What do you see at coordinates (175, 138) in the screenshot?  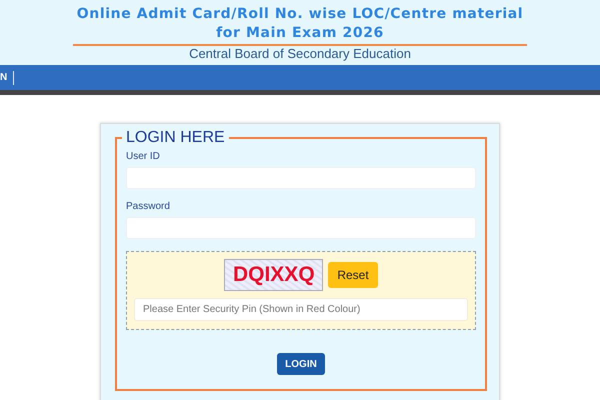 I see `login-heading: LOGIN HERE` at bounding box center [175, 138].